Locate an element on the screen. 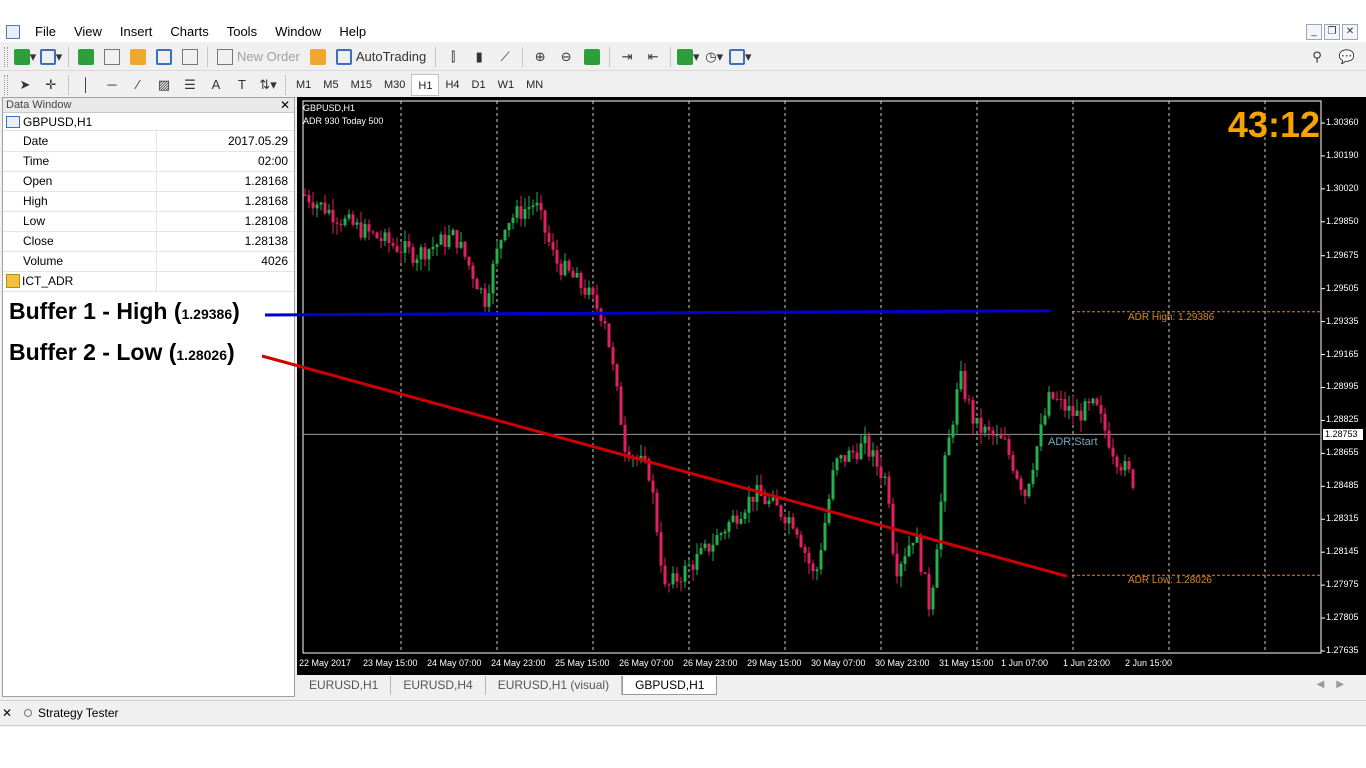 The width and height of the screenshot is (1366, 768). price-tick-label: 1.29850 is located at coordinates (1342, 220).